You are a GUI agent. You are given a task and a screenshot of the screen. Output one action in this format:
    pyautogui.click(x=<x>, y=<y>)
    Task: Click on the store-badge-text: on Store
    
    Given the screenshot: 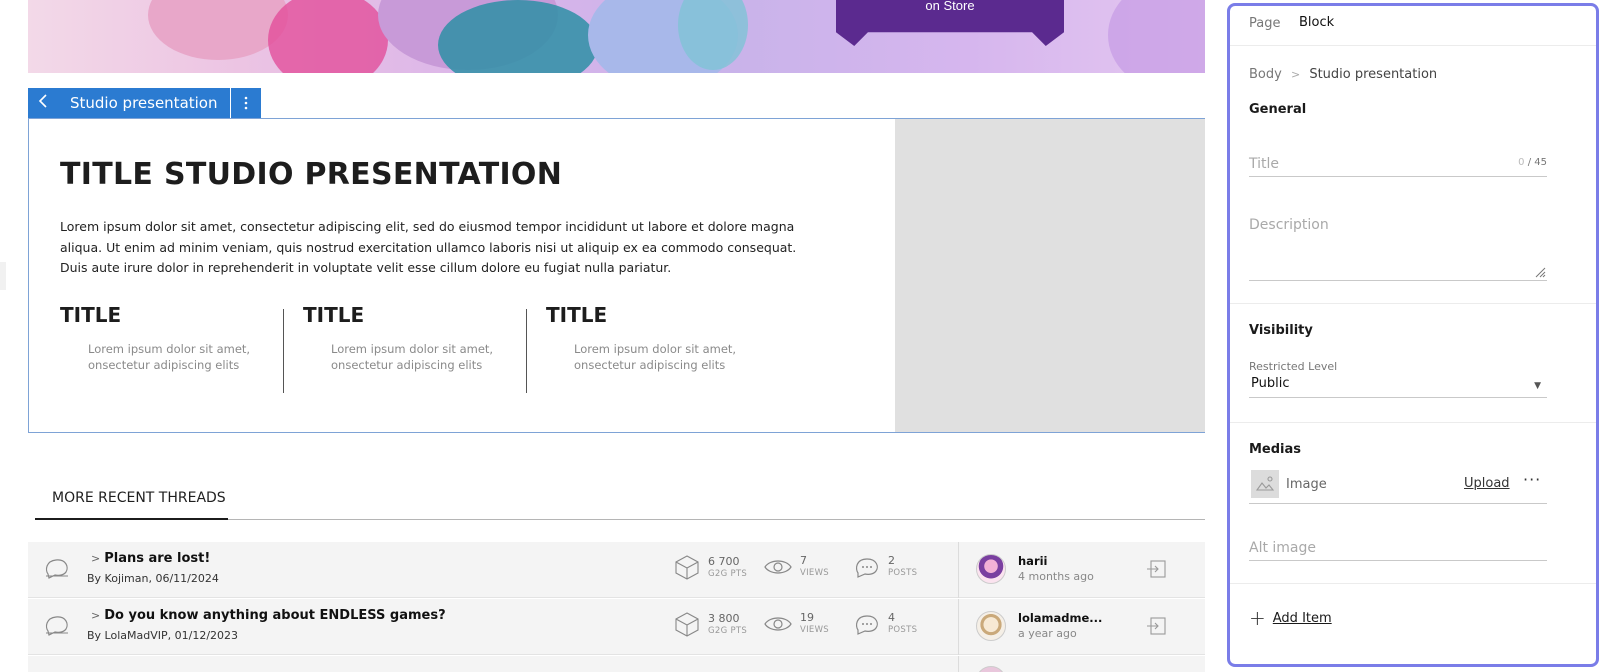 What is the action you would take?
    pyautogui.click(x=950, y=6)
    